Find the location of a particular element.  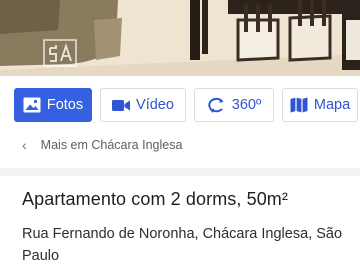

video-camera-icon is located at coordinates (121, 105).